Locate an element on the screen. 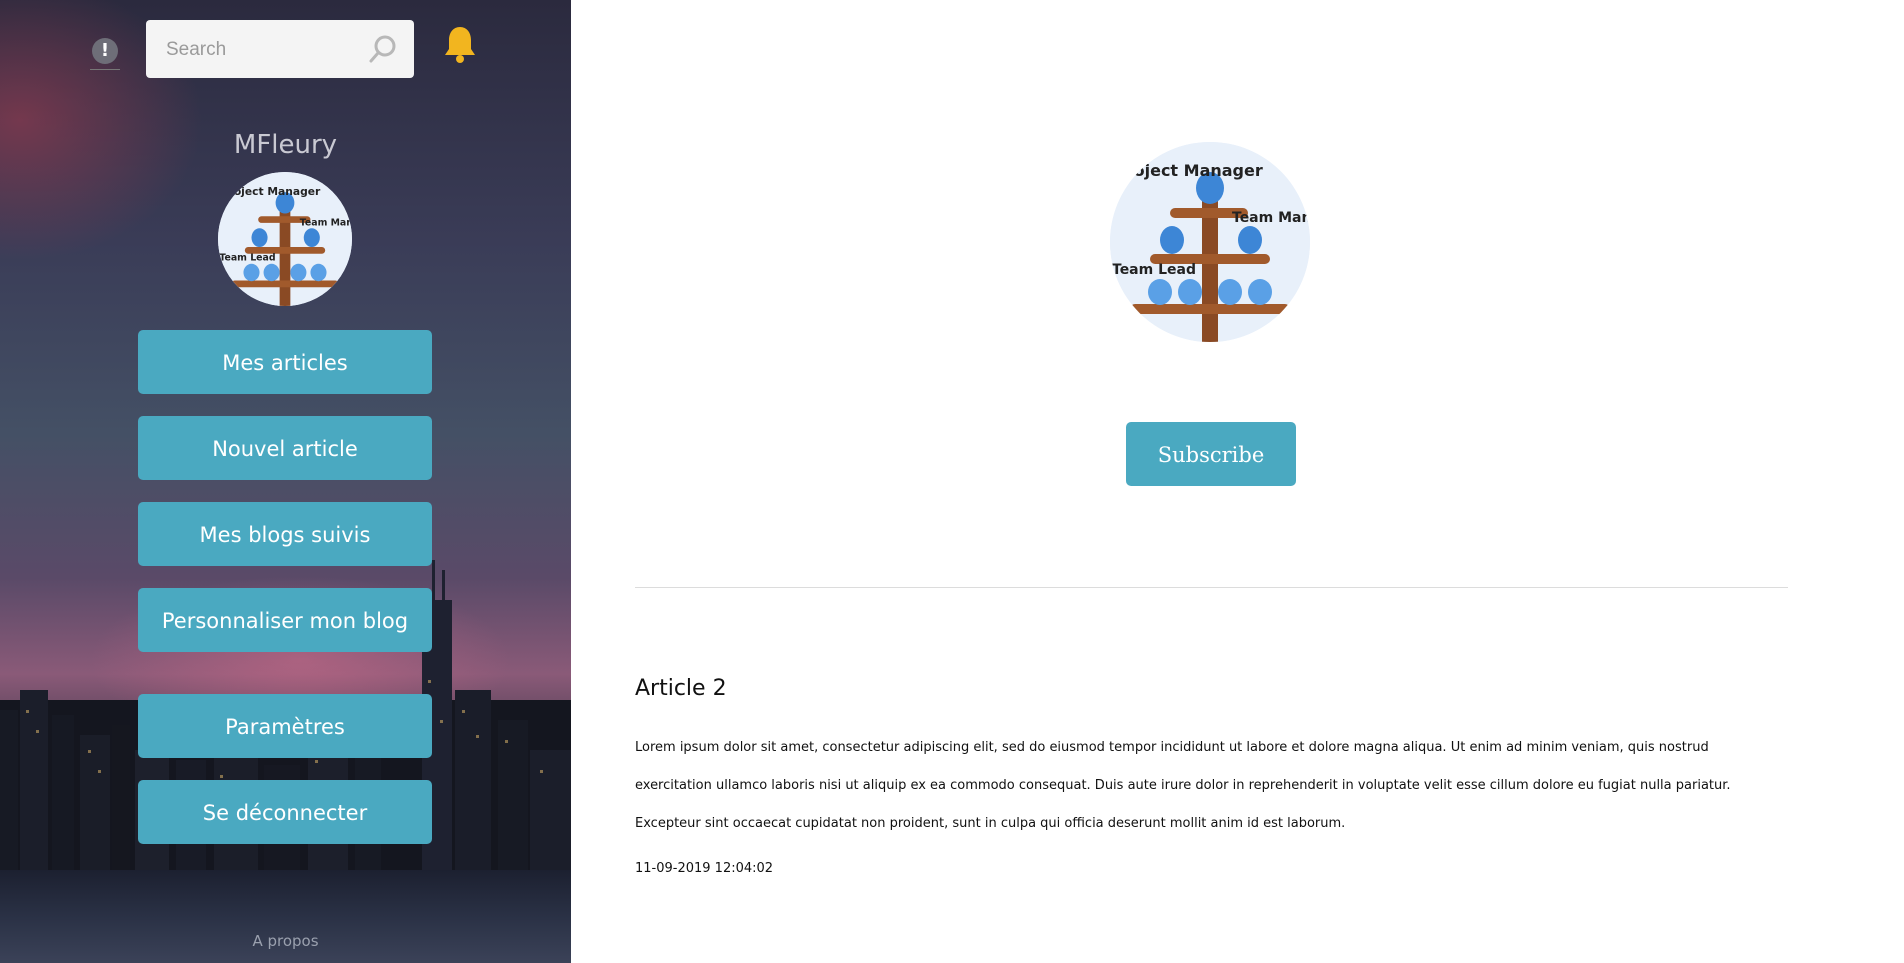  search-box is located at coordinates (280, 50).